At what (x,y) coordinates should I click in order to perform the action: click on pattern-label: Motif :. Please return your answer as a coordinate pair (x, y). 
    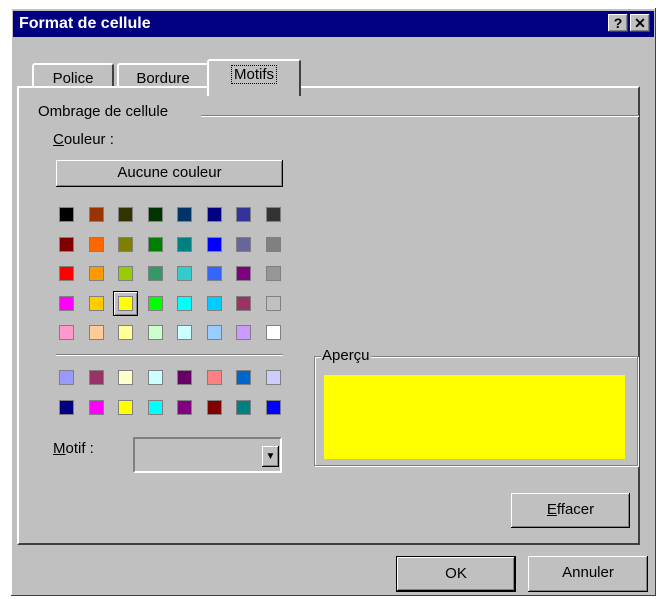
    Looking at the image, I should click on (73, 448).